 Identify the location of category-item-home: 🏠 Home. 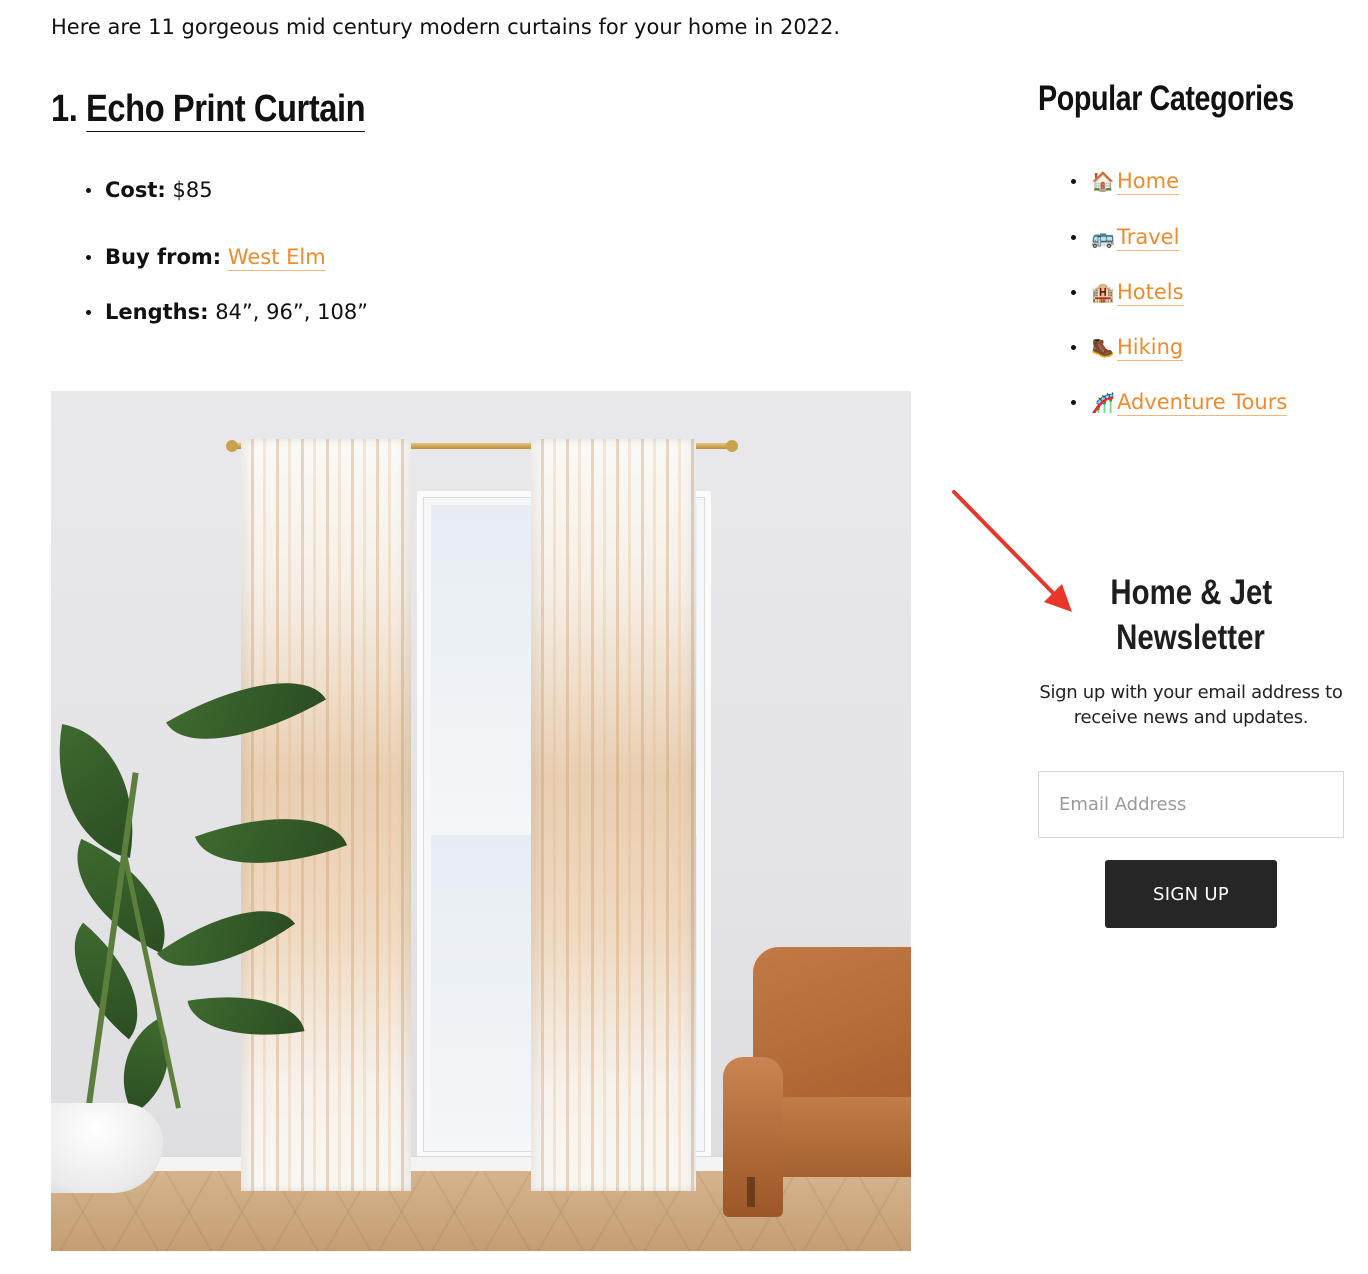
(1109, 181).